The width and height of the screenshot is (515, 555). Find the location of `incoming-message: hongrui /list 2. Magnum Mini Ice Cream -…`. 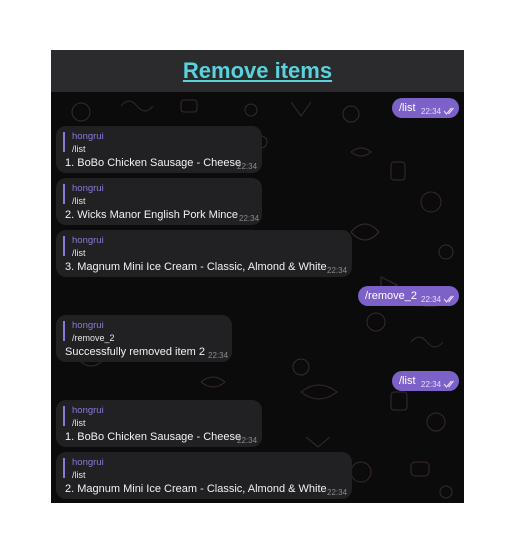

incoming-message: hongrui /list 2. Magnum Mini Ice Cream -… is located at coordinates (204, 475).